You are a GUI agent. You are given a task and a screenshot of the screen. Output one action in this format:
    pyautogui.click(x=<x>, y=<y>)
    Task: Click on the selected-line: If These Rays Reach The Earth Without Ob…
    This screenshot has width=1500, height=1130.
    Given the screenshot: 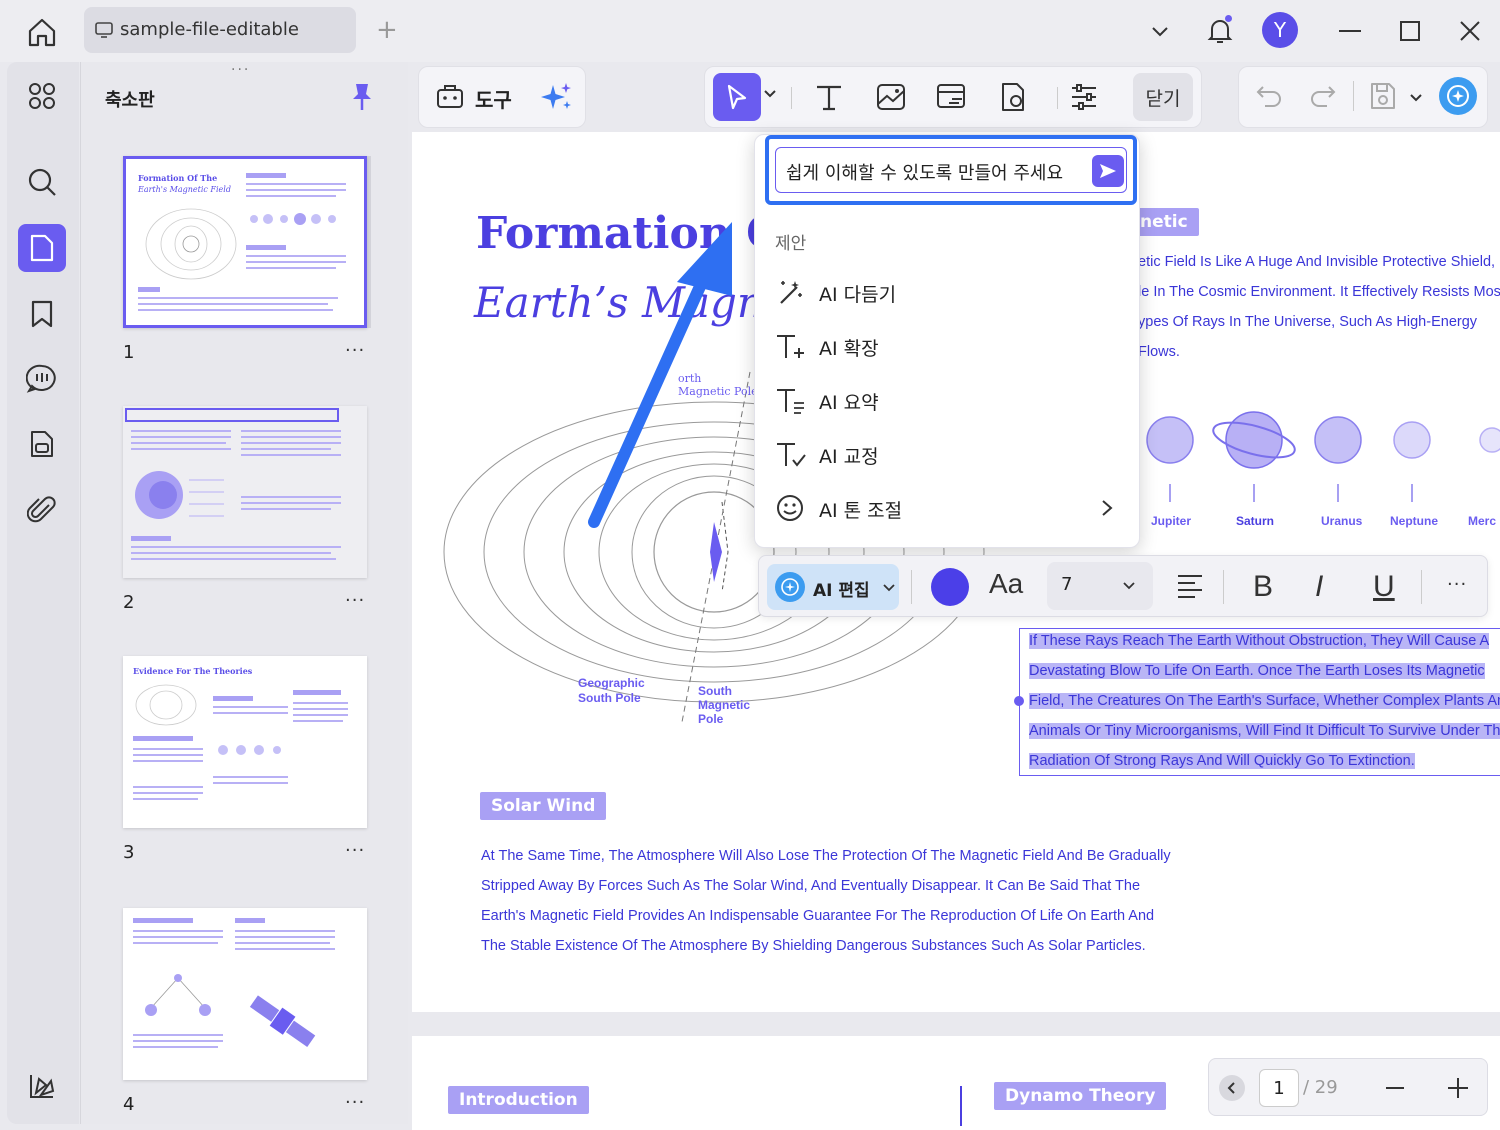 What is the action you would take?
    pyautogui.click(x=1259, y=641)
    